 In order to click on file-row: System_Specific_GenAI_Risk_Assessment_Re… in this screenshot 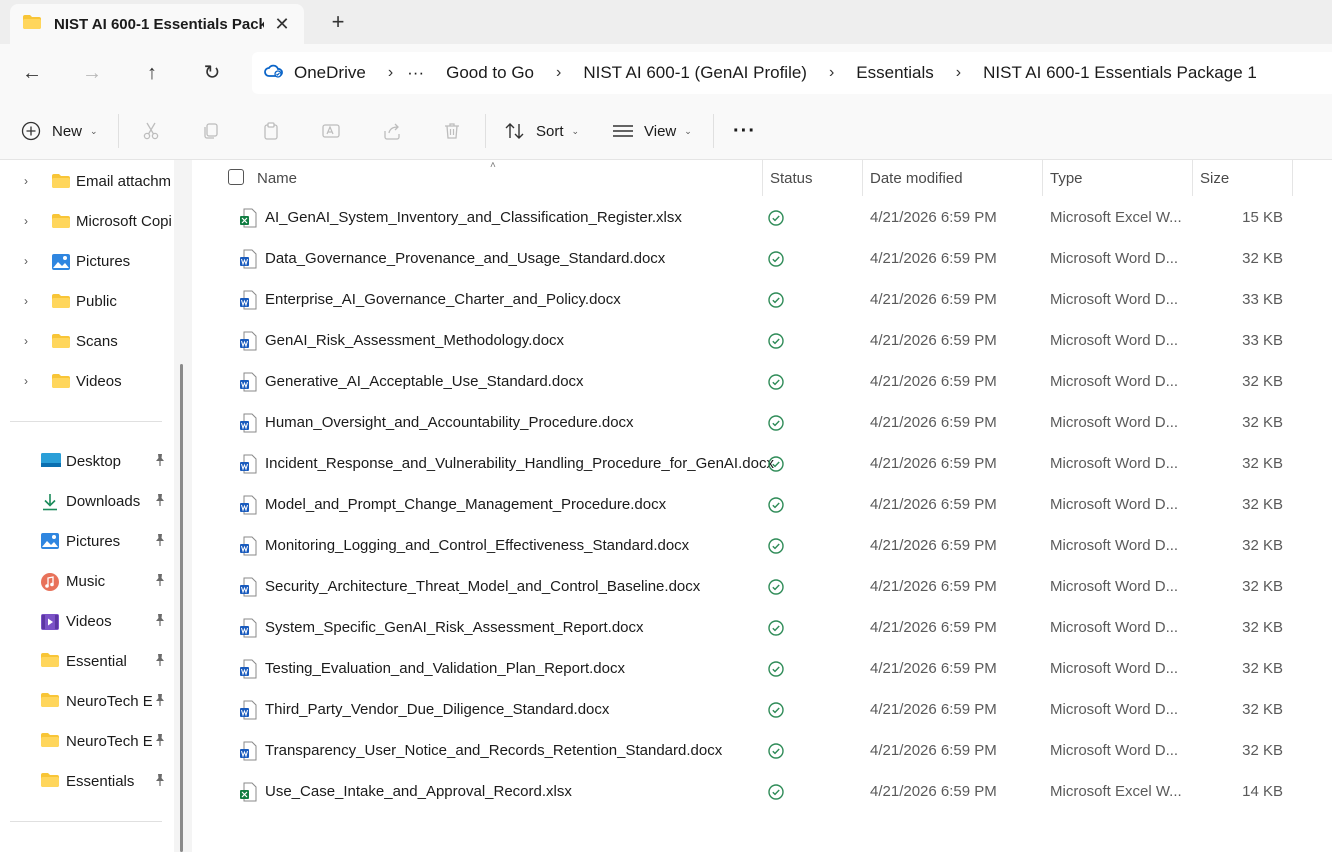, I will do `click(762, 628)`.